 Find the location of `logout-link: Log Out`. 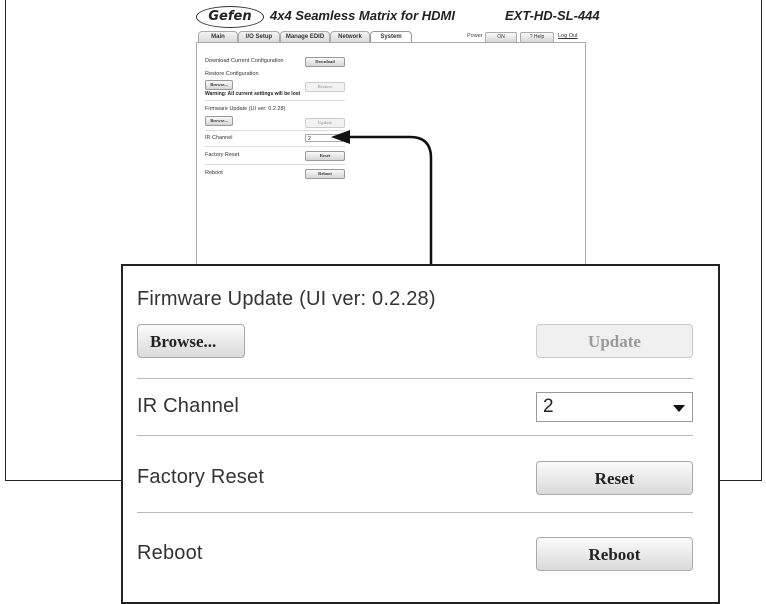

logout-link: Log Out is located at coordinates (568, 36).